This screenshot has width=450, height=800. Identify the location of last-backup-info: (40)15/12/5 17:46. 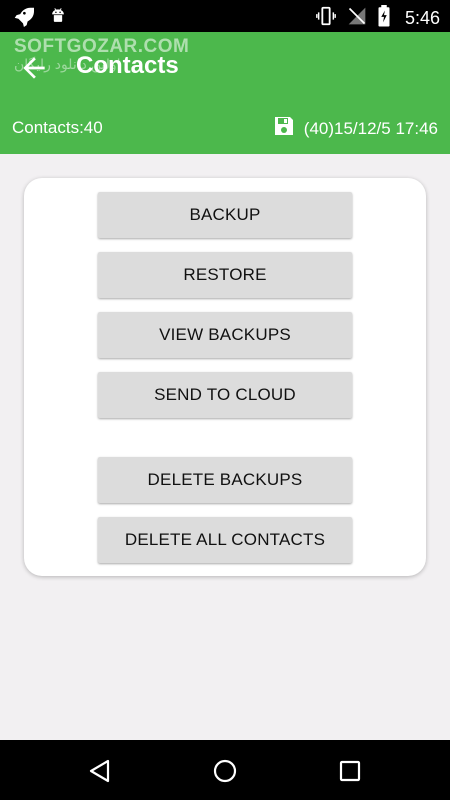
(355, 128).